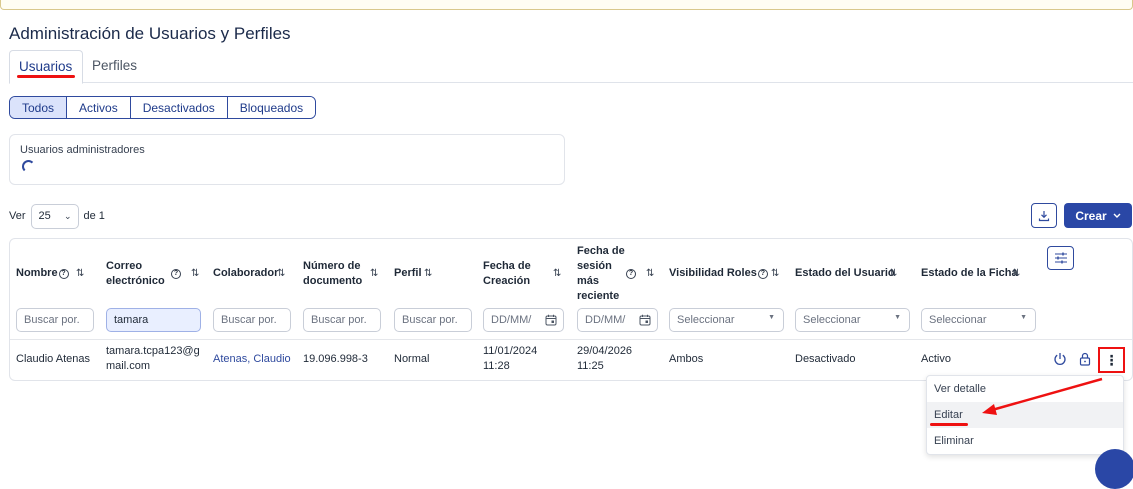  What do you see at coordinates (601, 251) in the screenshot?
I see `col-sesion-label-1: Fecha de` at bounding box center [601, 251].